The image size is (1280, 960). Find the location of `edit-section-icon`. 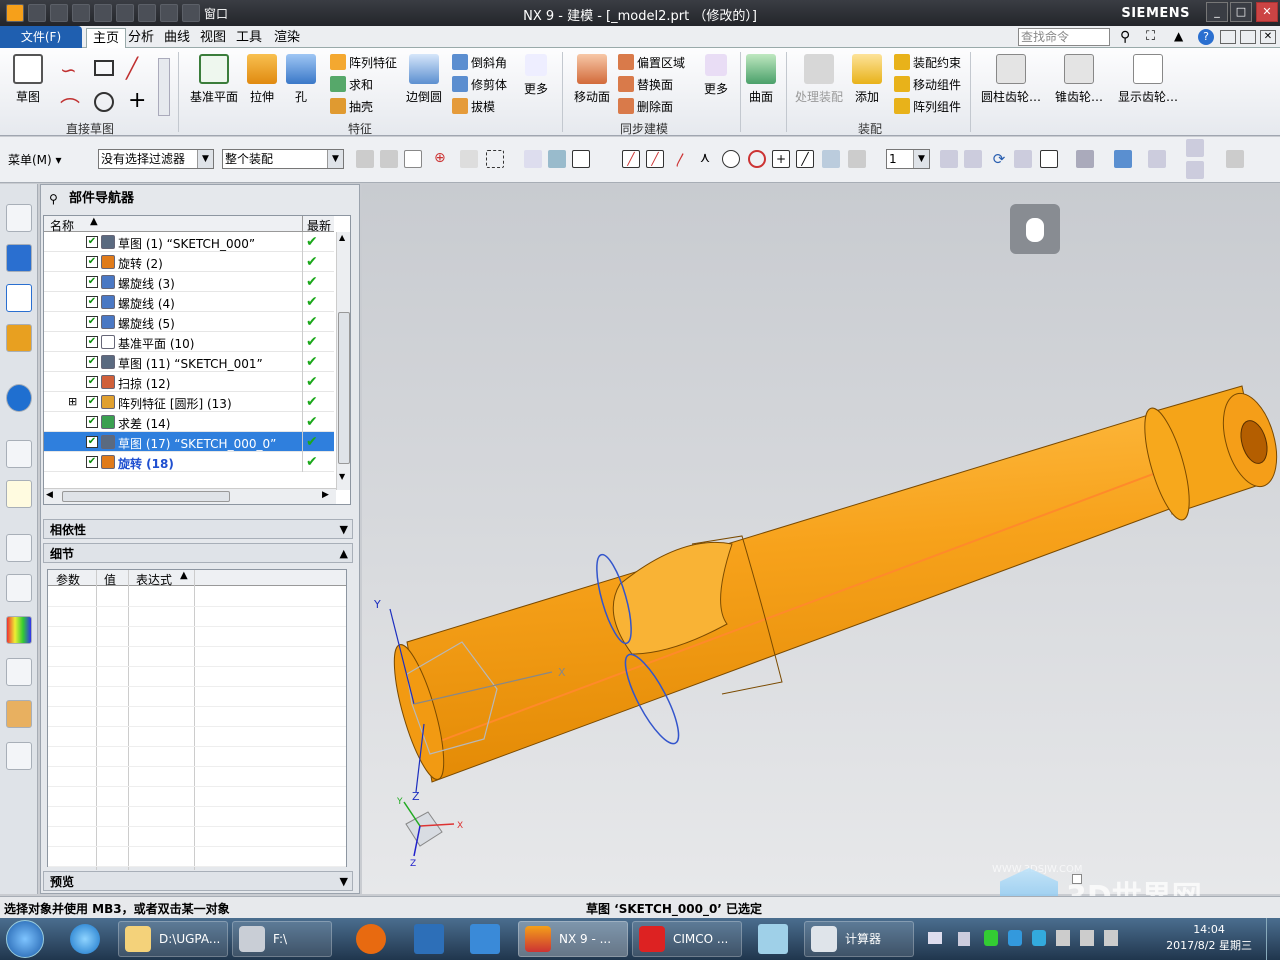

edit-section-icon is located at coordinates (1123, 159).